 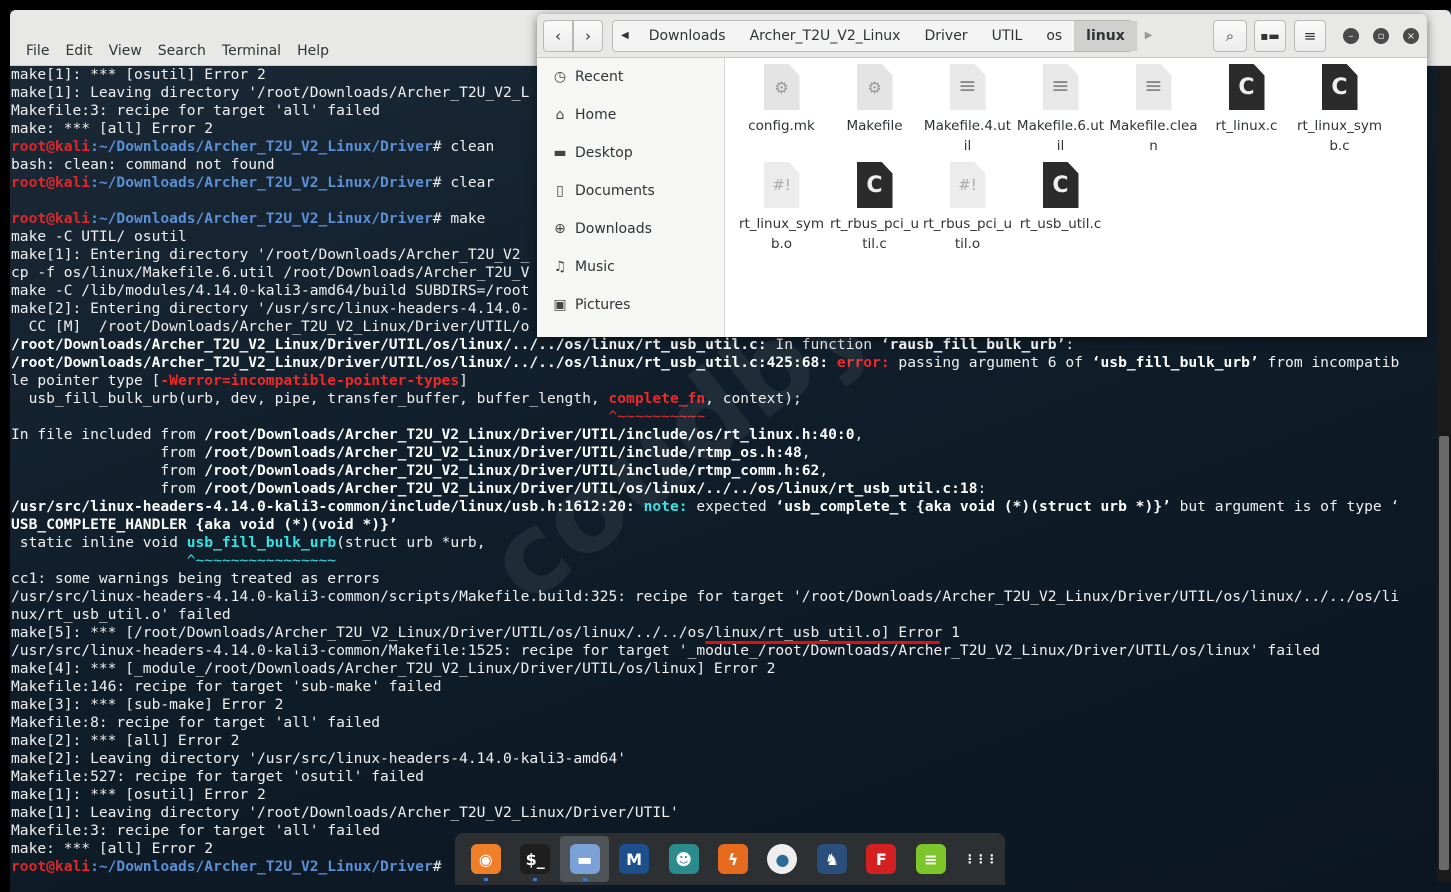 I want to click on file-item: #! rt_linux_symb.o, so click(x=781, y=211).